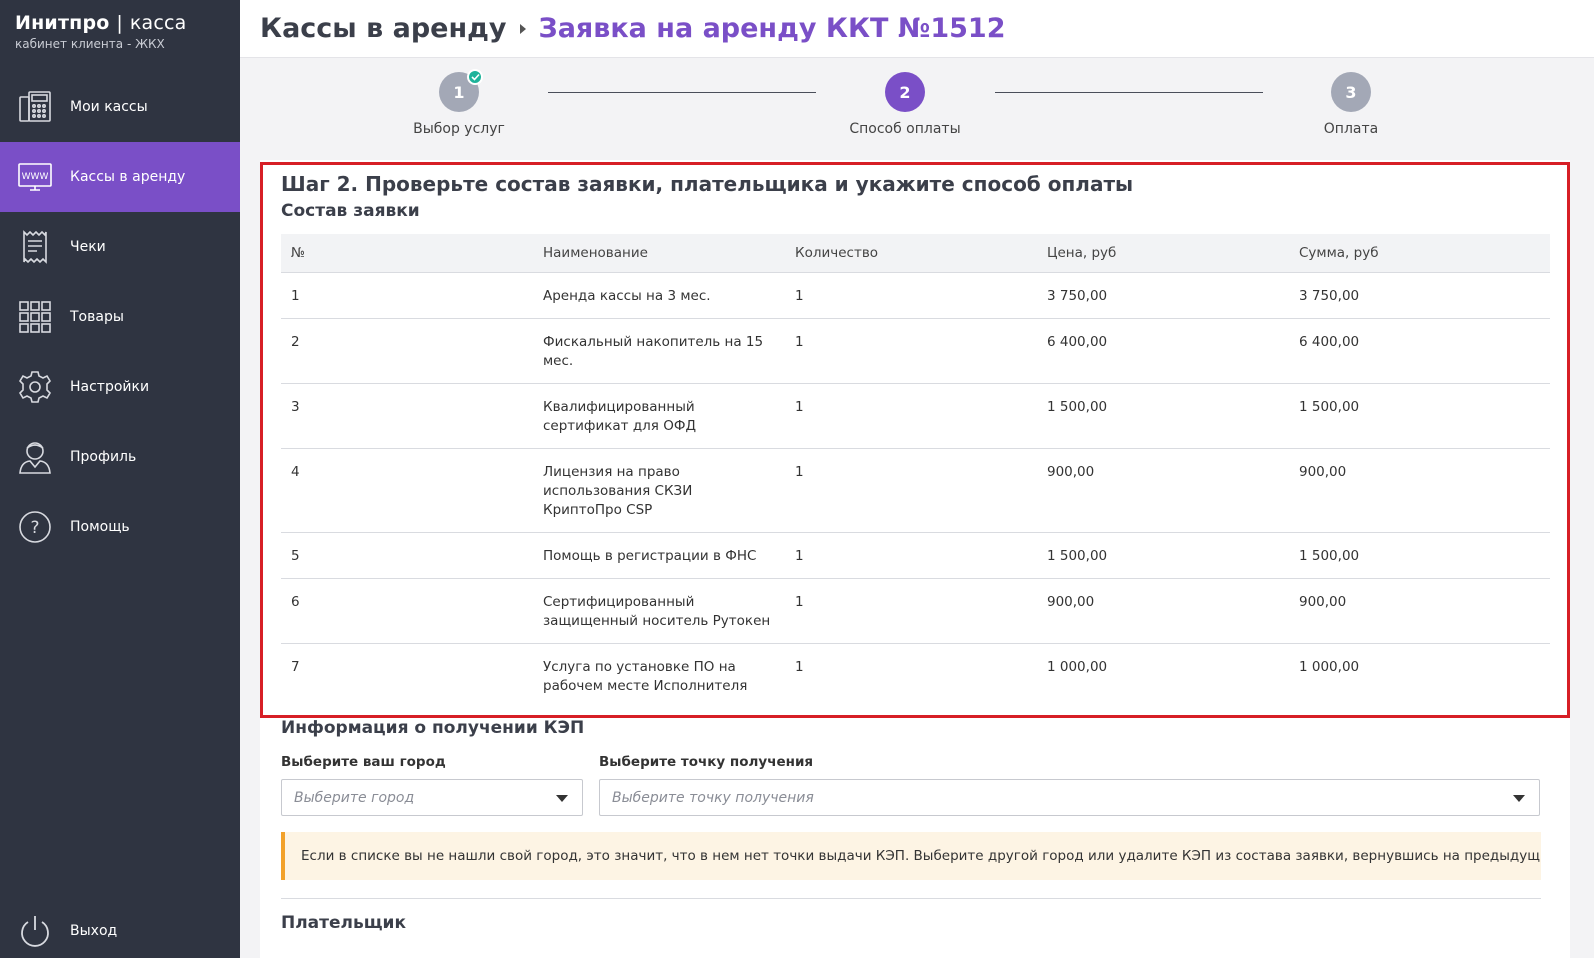  I want to click on column-header: №, so click(407, 253).